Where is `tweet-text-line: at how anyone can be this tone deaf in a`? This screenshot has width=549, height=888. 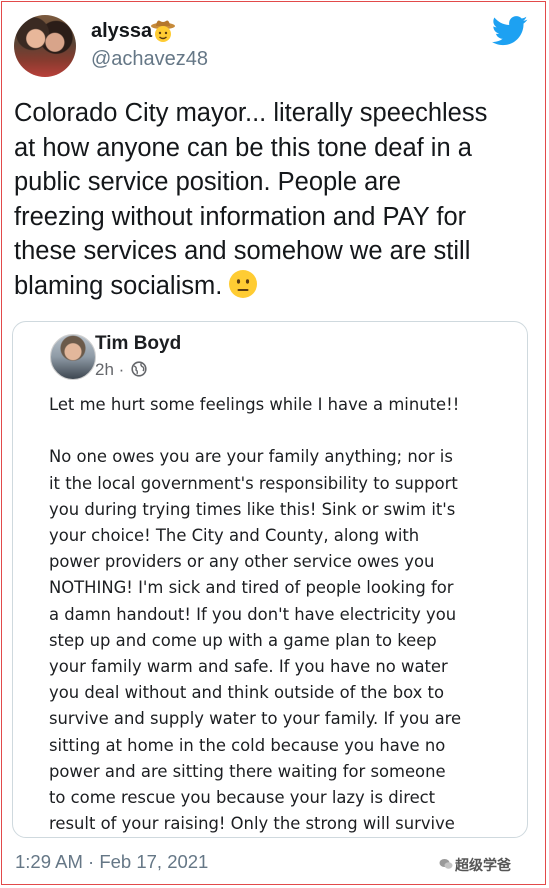 tweet-text-line: at how anyone can be this tone deaf in a is located at coordinates (243, 147).